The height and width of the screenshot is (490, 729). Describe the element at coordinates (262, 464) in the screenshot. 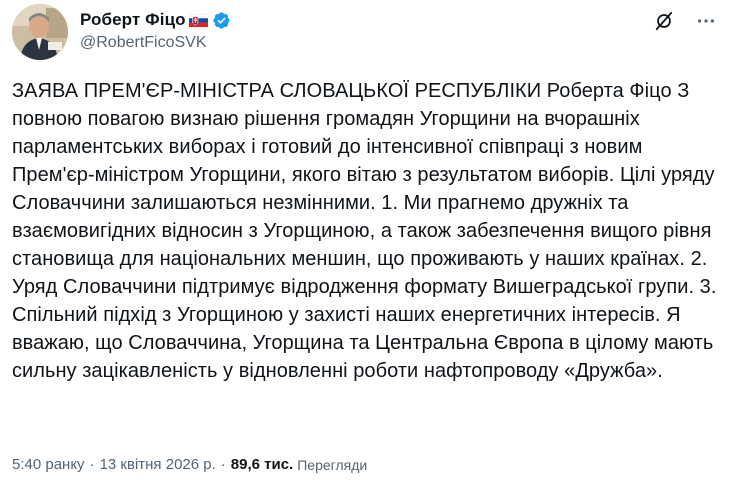

I see `views-count: 89,6 тис.` at that location.